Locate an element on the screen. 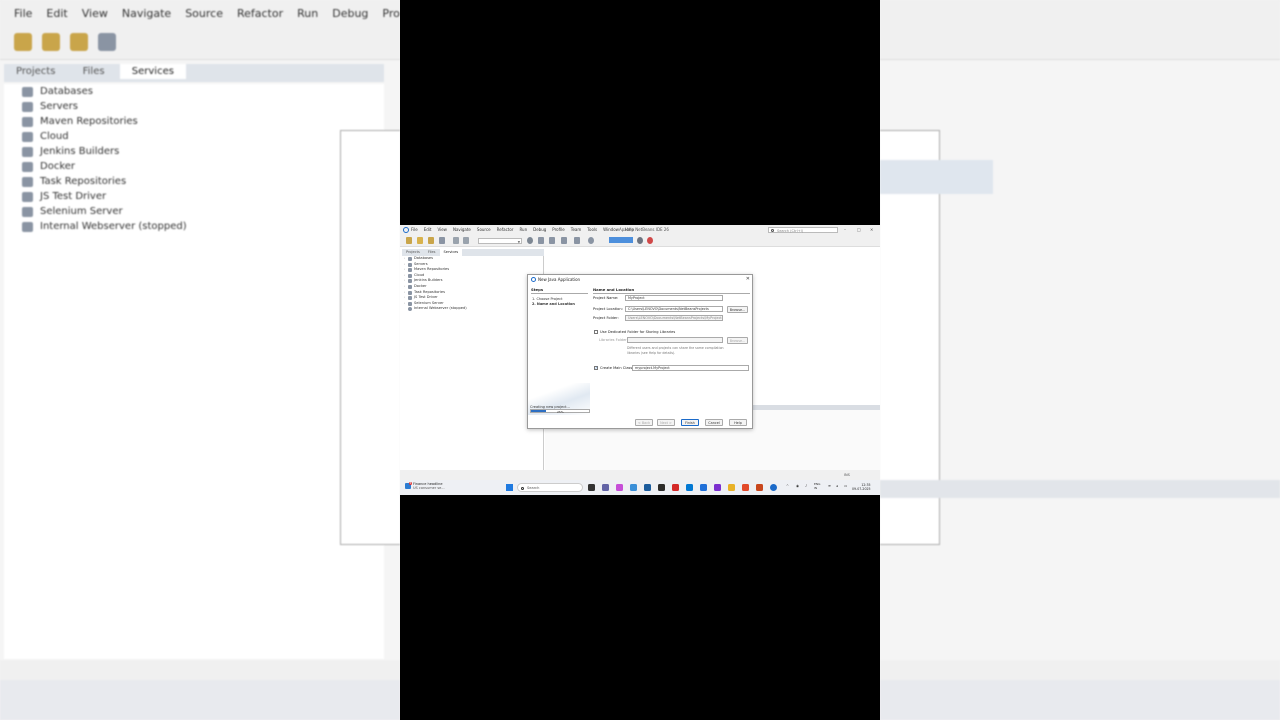 The image size is (1280, 720). search-input: Search (Ctrl+I) is located at coordinates (803, 230).